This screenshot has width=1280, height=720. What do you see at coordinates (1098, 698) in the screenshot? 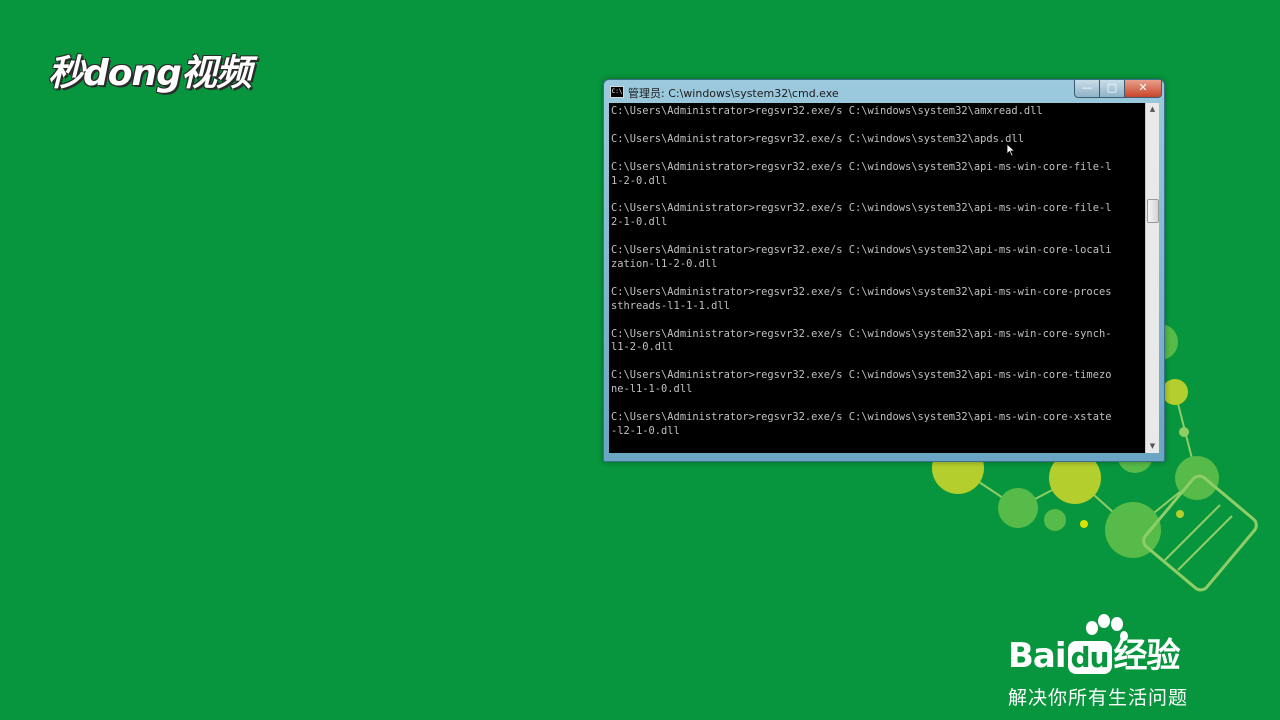
I see `brand-tagline: 解决你所有生活问题` at bounding box center [1098, 698].